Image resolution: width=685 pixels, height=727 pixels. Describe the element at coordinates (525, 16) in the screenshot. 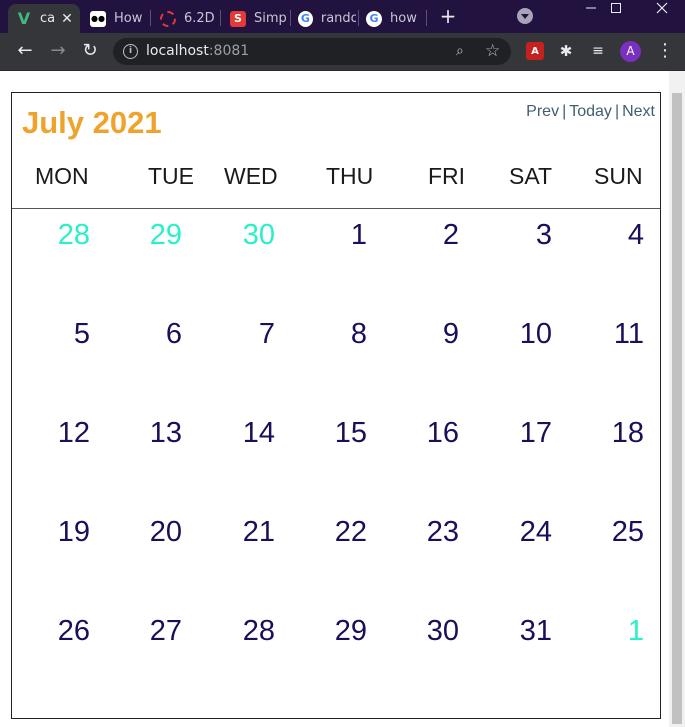

I see `tab-search-icon` at that location.